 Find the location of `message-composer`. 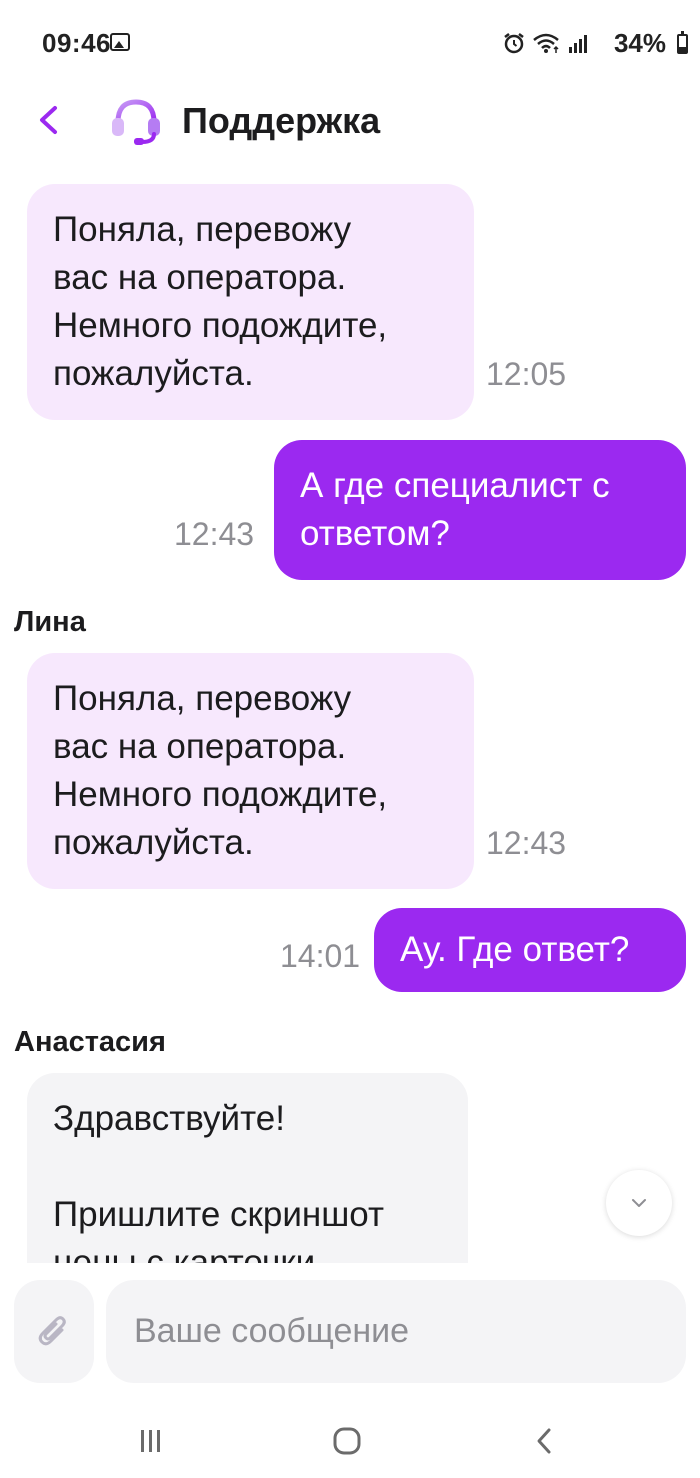

message-composer is located at coordinates (350, 1333).